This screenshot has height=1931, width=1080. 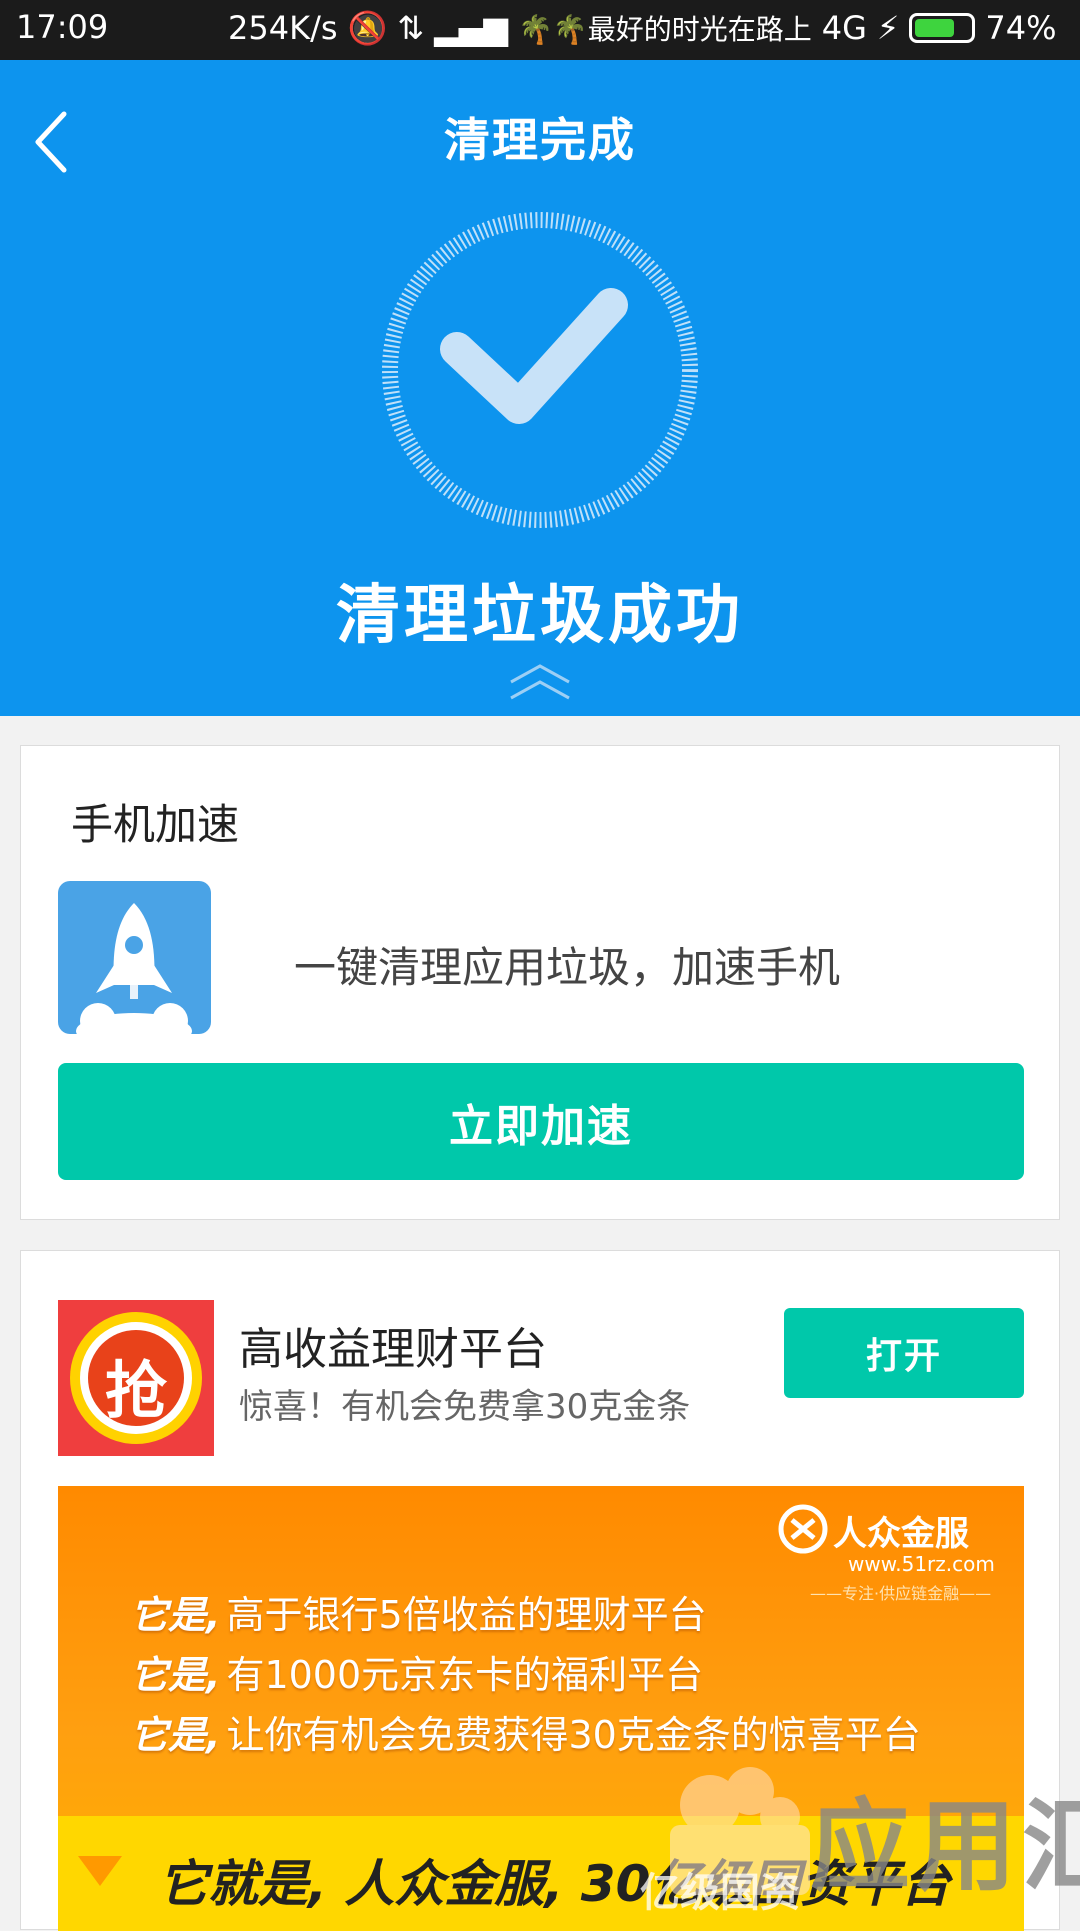 What do you see at coordinates (367, 28) in the screenshot?
I see `mute-icon: 🔕` at bounding box center [367, 28].